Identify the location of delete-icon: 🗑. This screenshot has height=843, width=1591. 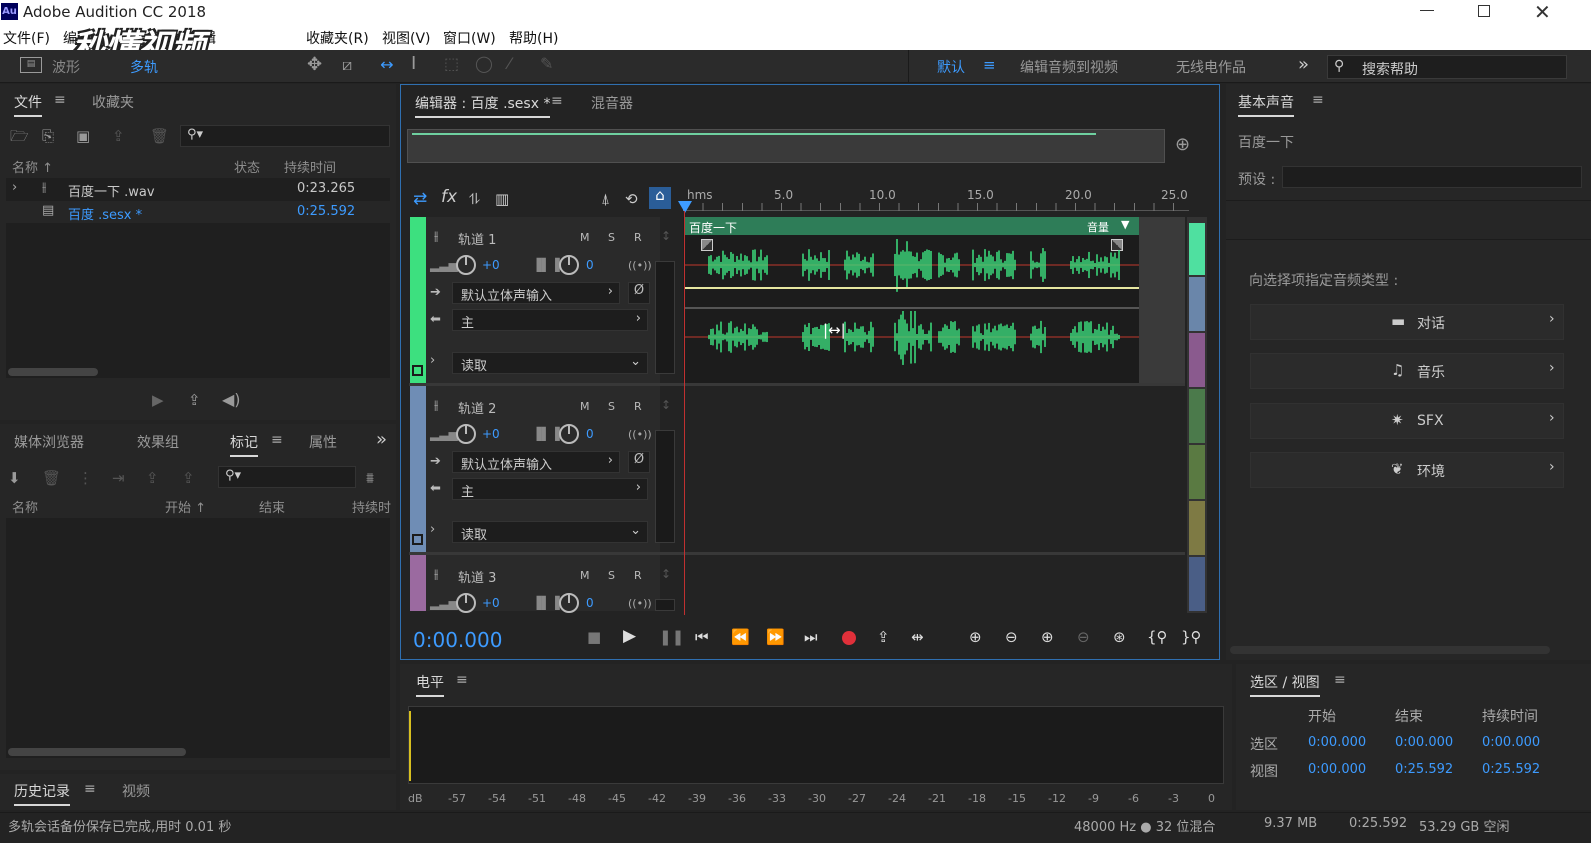
(159, 136).